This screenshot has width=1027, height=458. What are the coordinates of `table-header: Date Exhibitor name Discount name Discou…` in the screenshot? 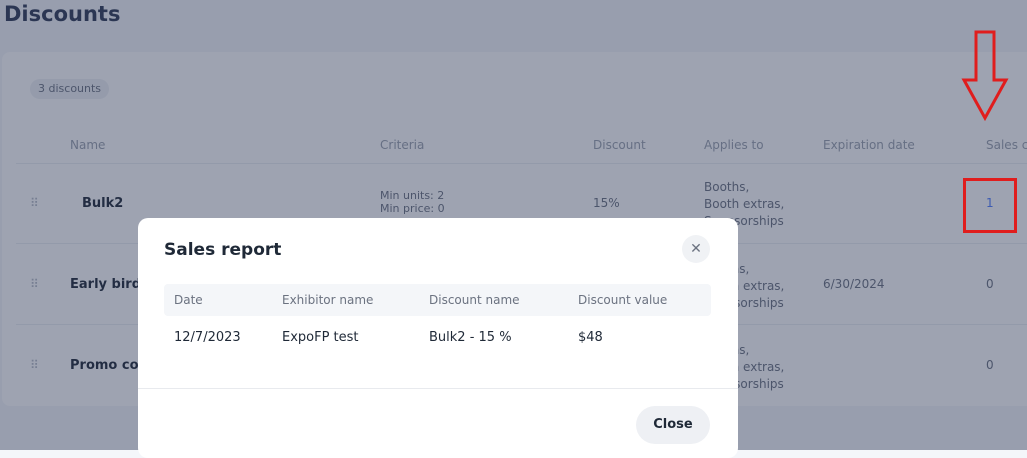 It's located at (437, 300).